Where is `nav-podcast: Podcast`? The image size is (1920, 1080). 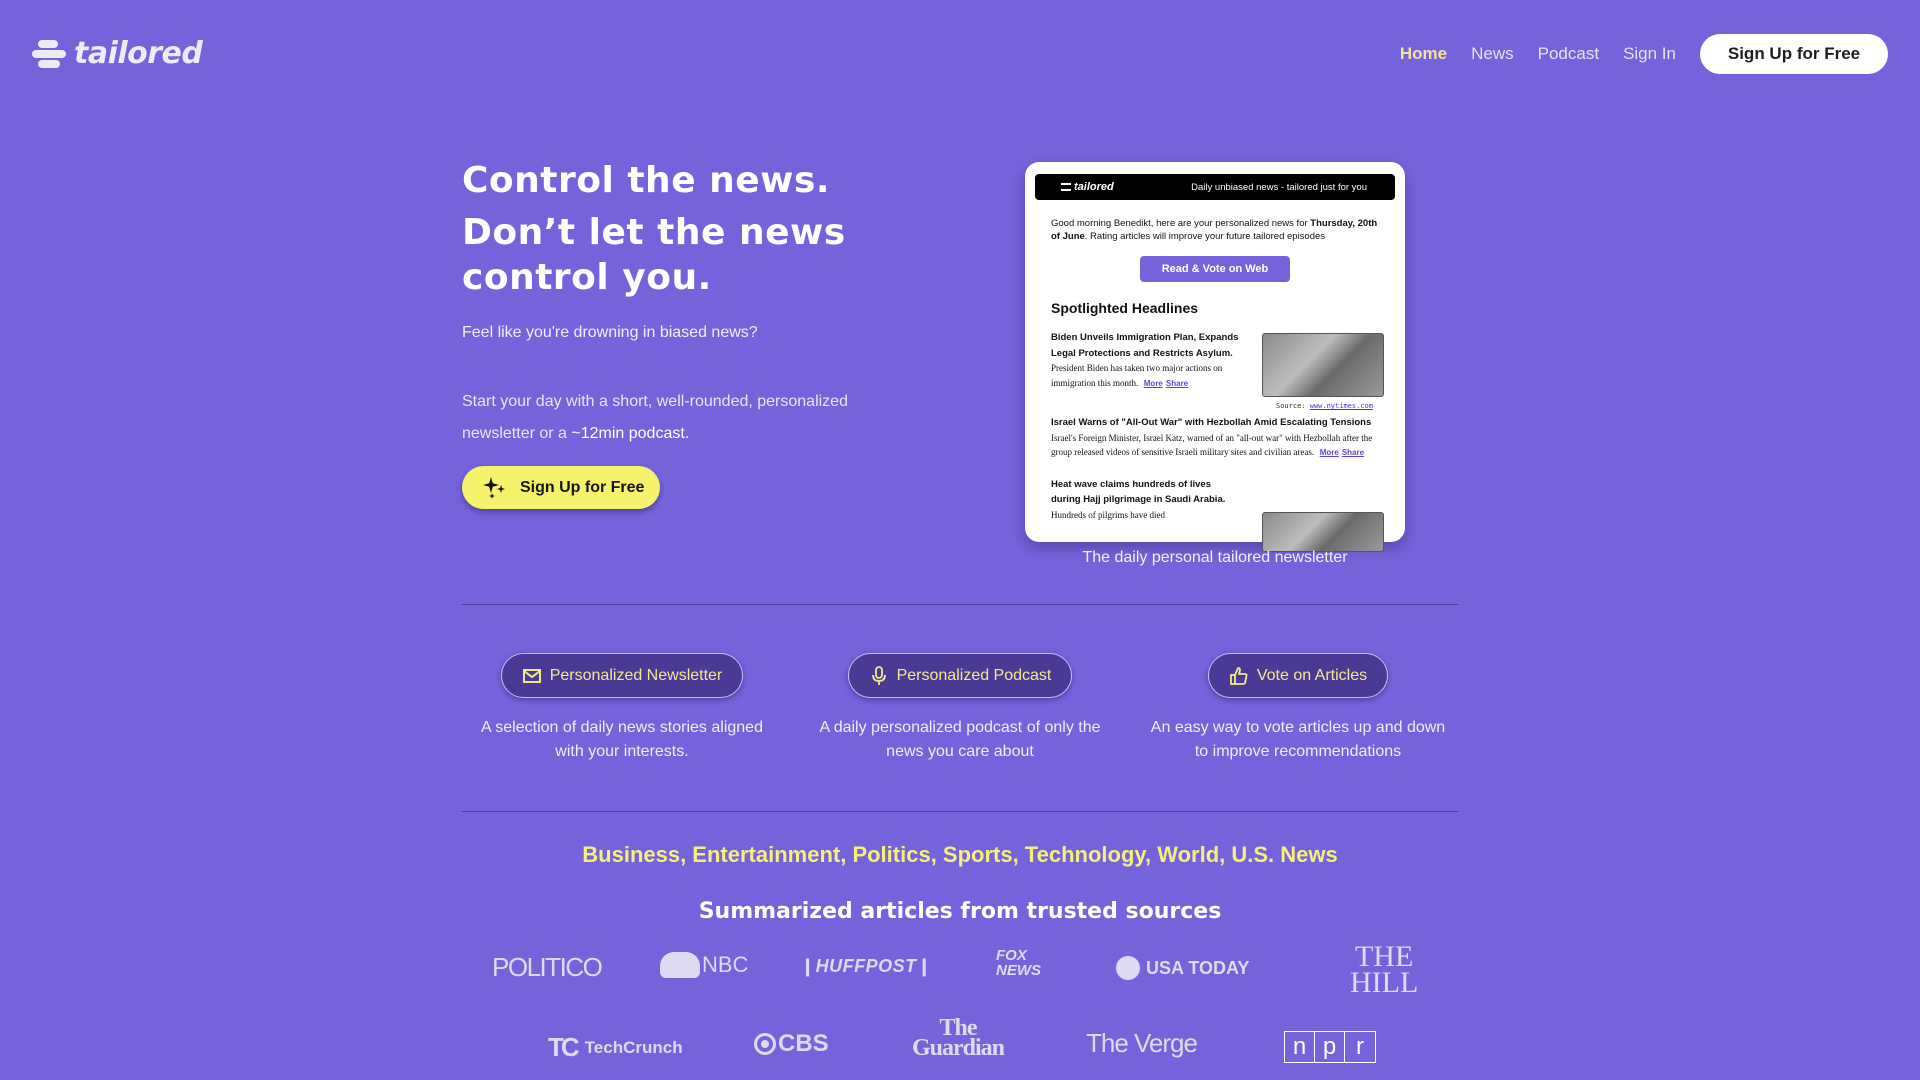
nav-podcast: Podcast is located at coordinates (1568, 54).